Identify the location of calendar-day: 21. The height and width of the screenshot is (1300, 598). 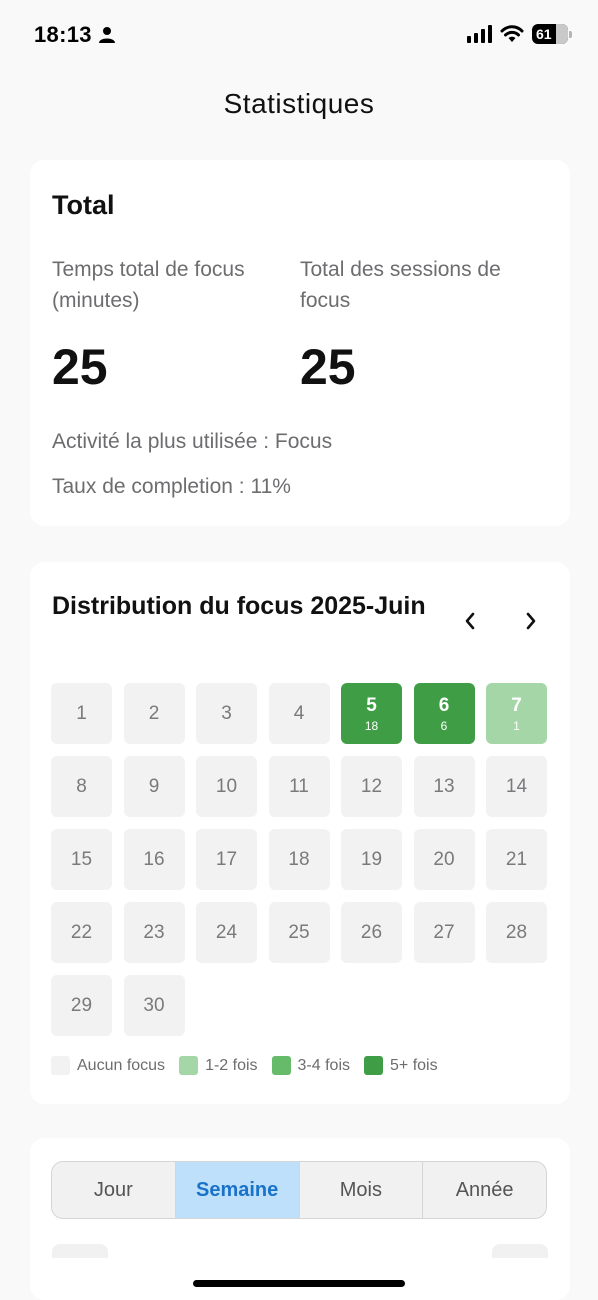
(516, 859).